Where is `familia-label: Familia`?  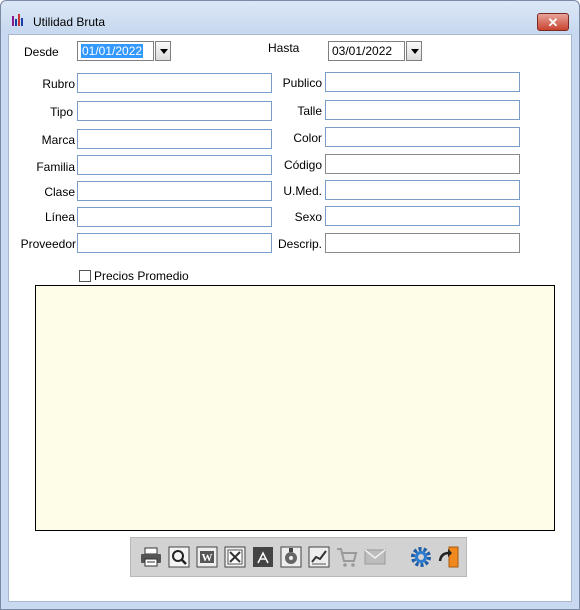
familia-label: Familia is located at coordinates (55, 167).